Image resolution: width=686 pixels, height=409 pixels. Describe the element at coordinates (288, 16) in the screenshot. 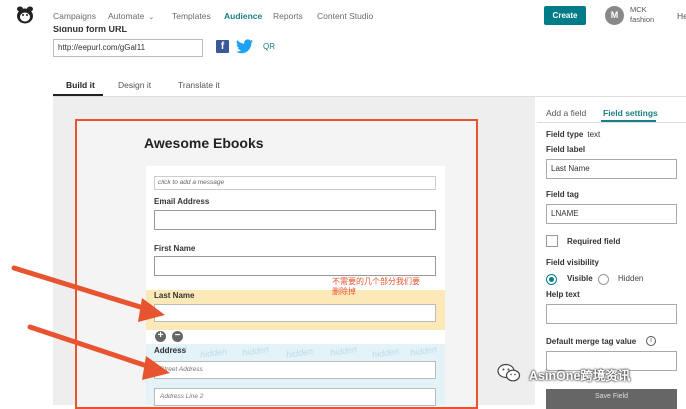

I see `nav-reports: Reports` at that location.